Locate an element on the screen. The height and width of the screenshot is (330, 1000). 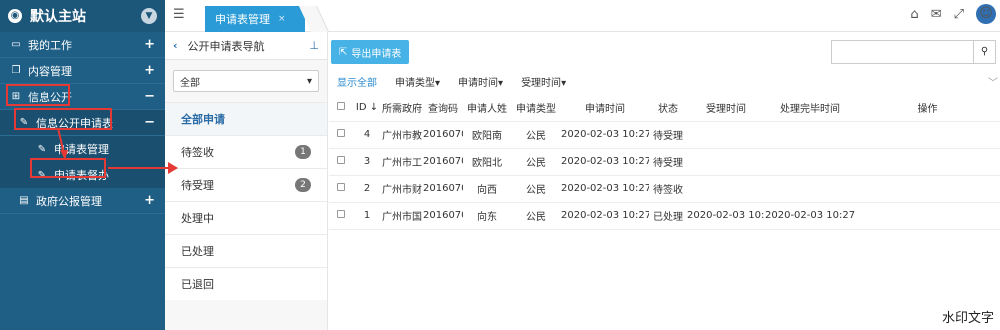
nav-item-processed: 已处理 is located at coordinates (246, 250).